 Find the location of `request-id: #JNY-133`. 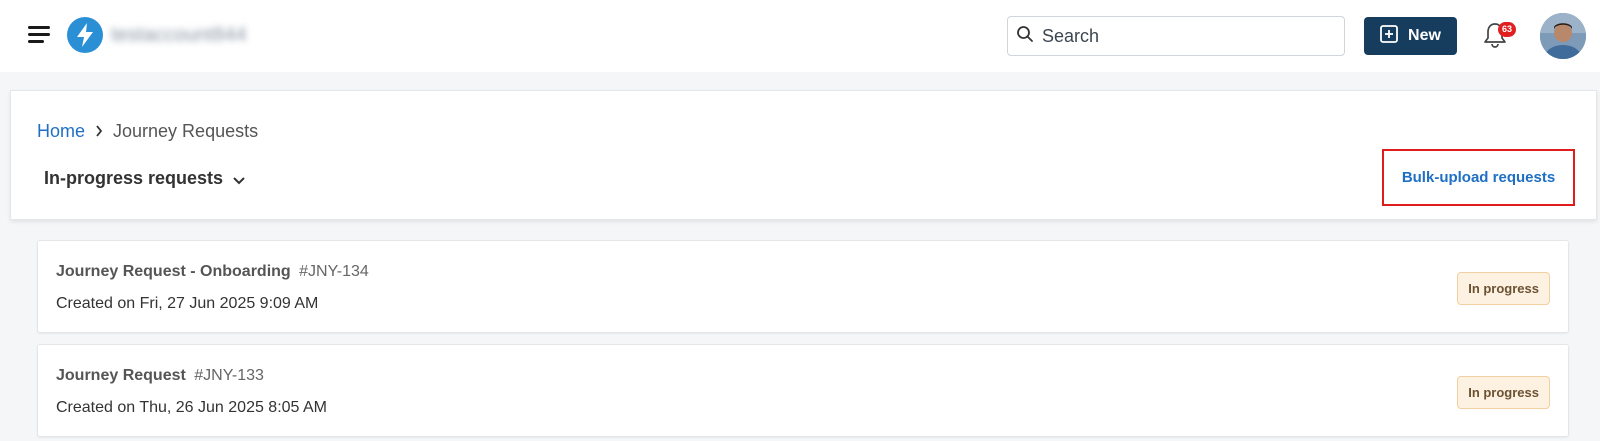

request-id: #JNY-133 is located at coordinates (229, 375).